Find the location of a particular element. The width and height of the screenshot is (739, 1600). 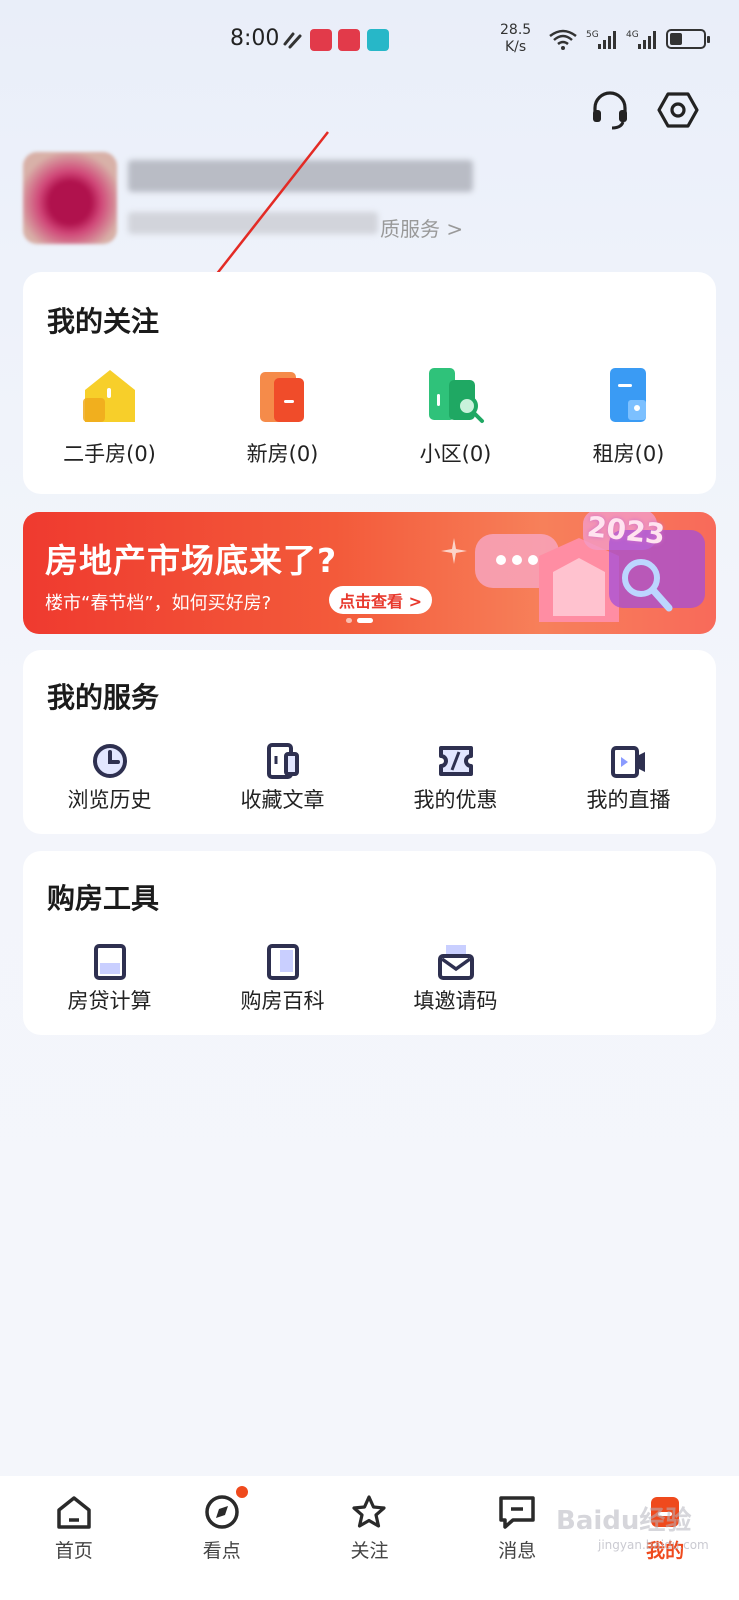

follow-title: 我的关注 is located at coordinates (103, 321).